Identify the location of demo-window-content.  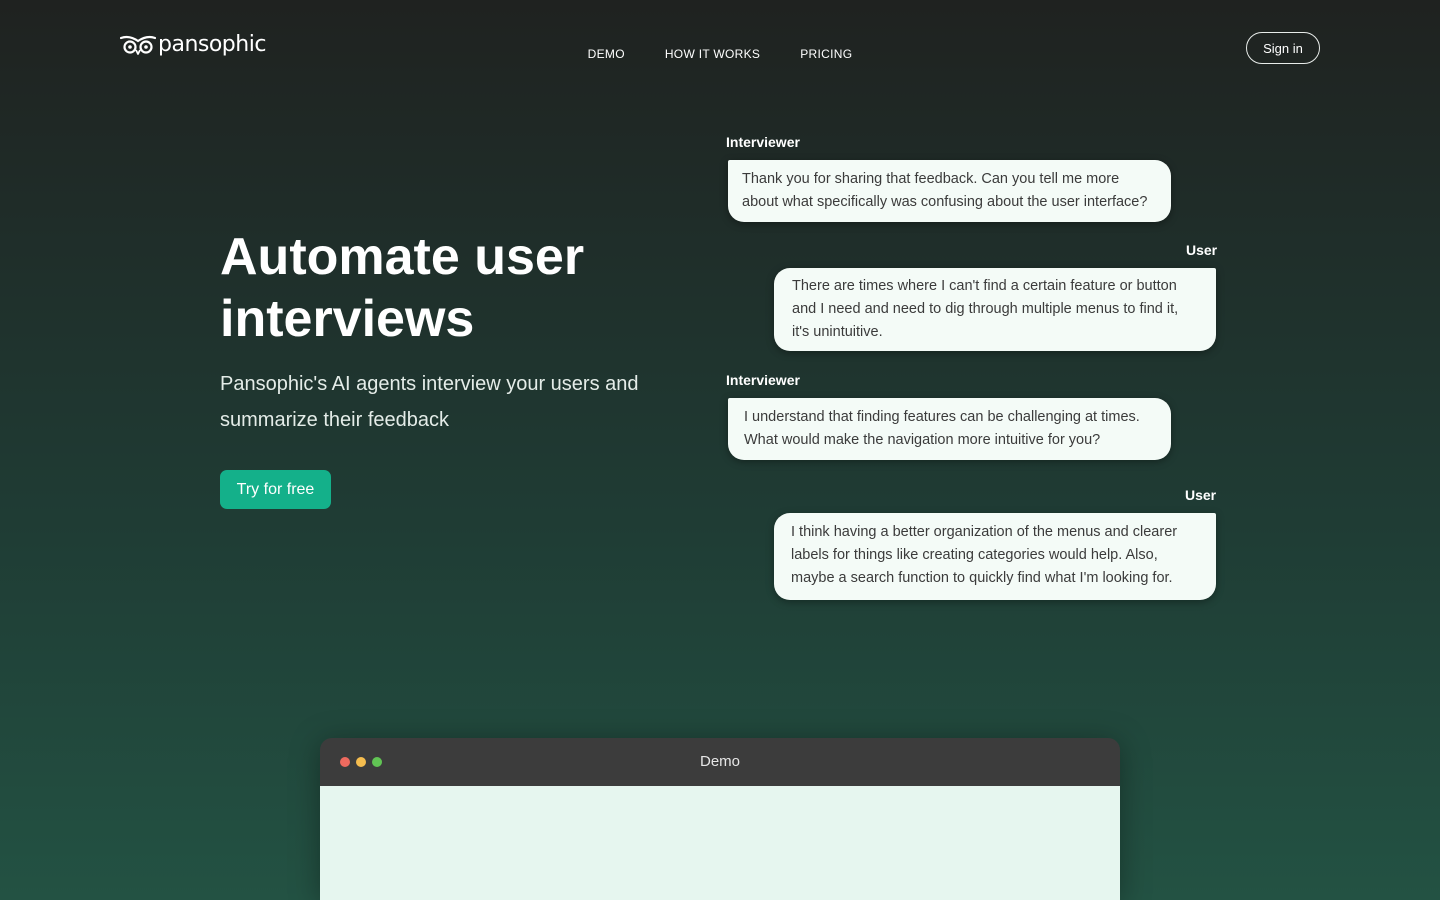
(720, 843).